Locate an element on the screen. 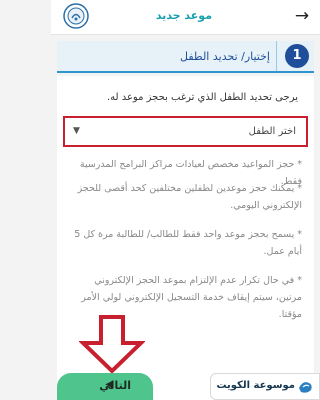 The width and height of the screenshot is (320, 400). page-title: موعد جديد is located at coordinates (183, 15).